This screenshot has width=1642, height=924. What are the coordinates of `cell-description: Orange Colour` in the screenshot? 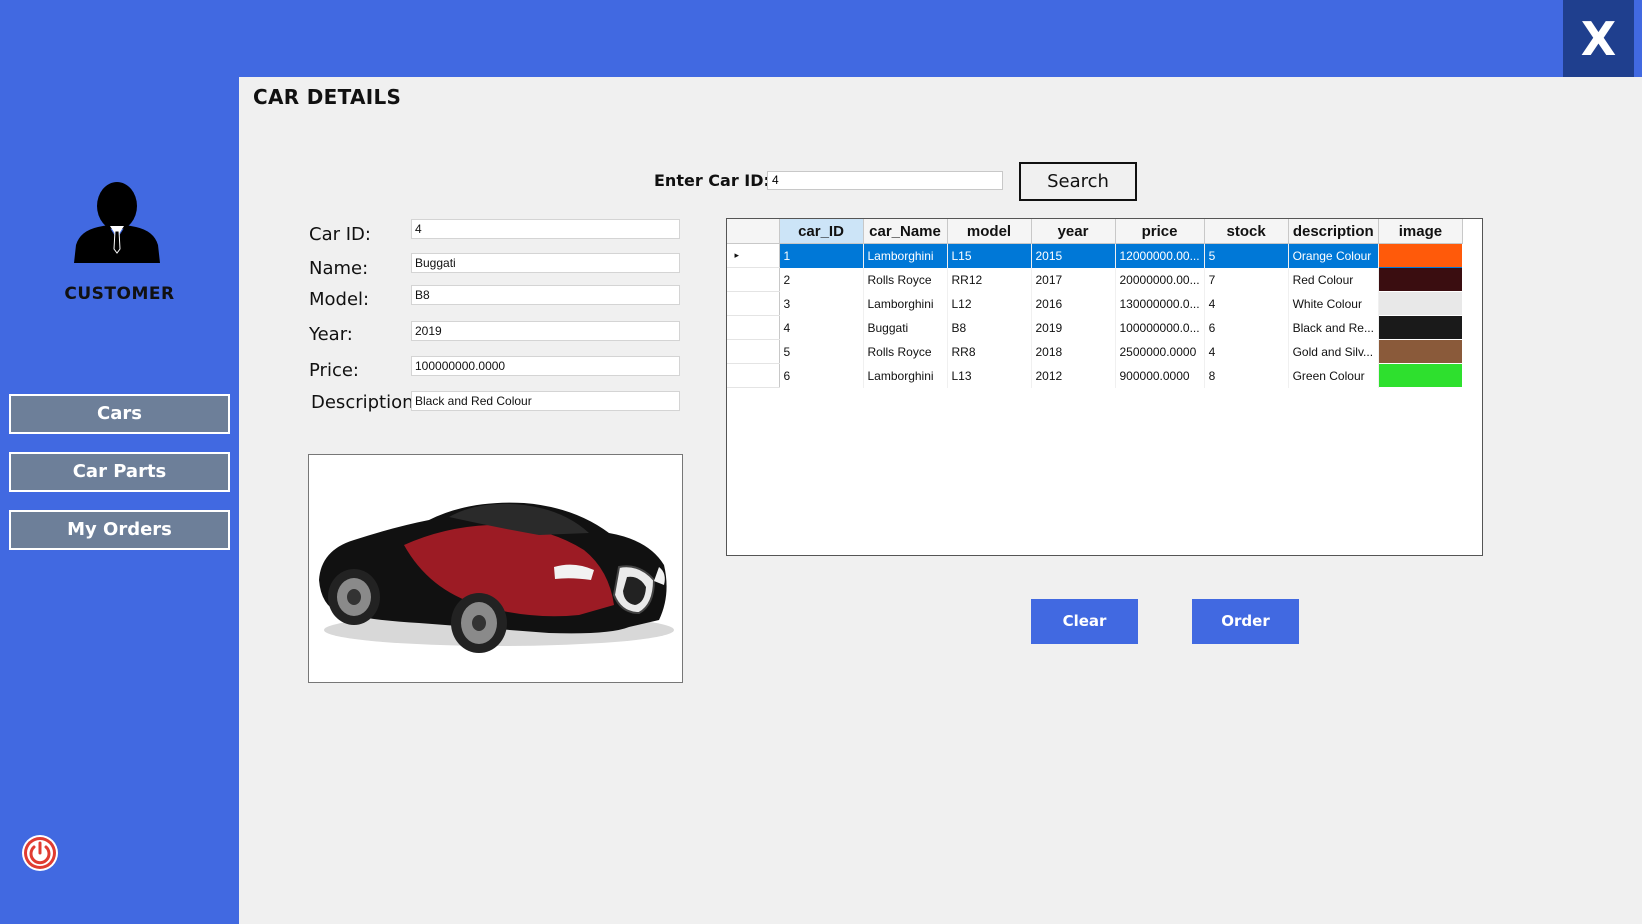 It's located at (1333, 255).